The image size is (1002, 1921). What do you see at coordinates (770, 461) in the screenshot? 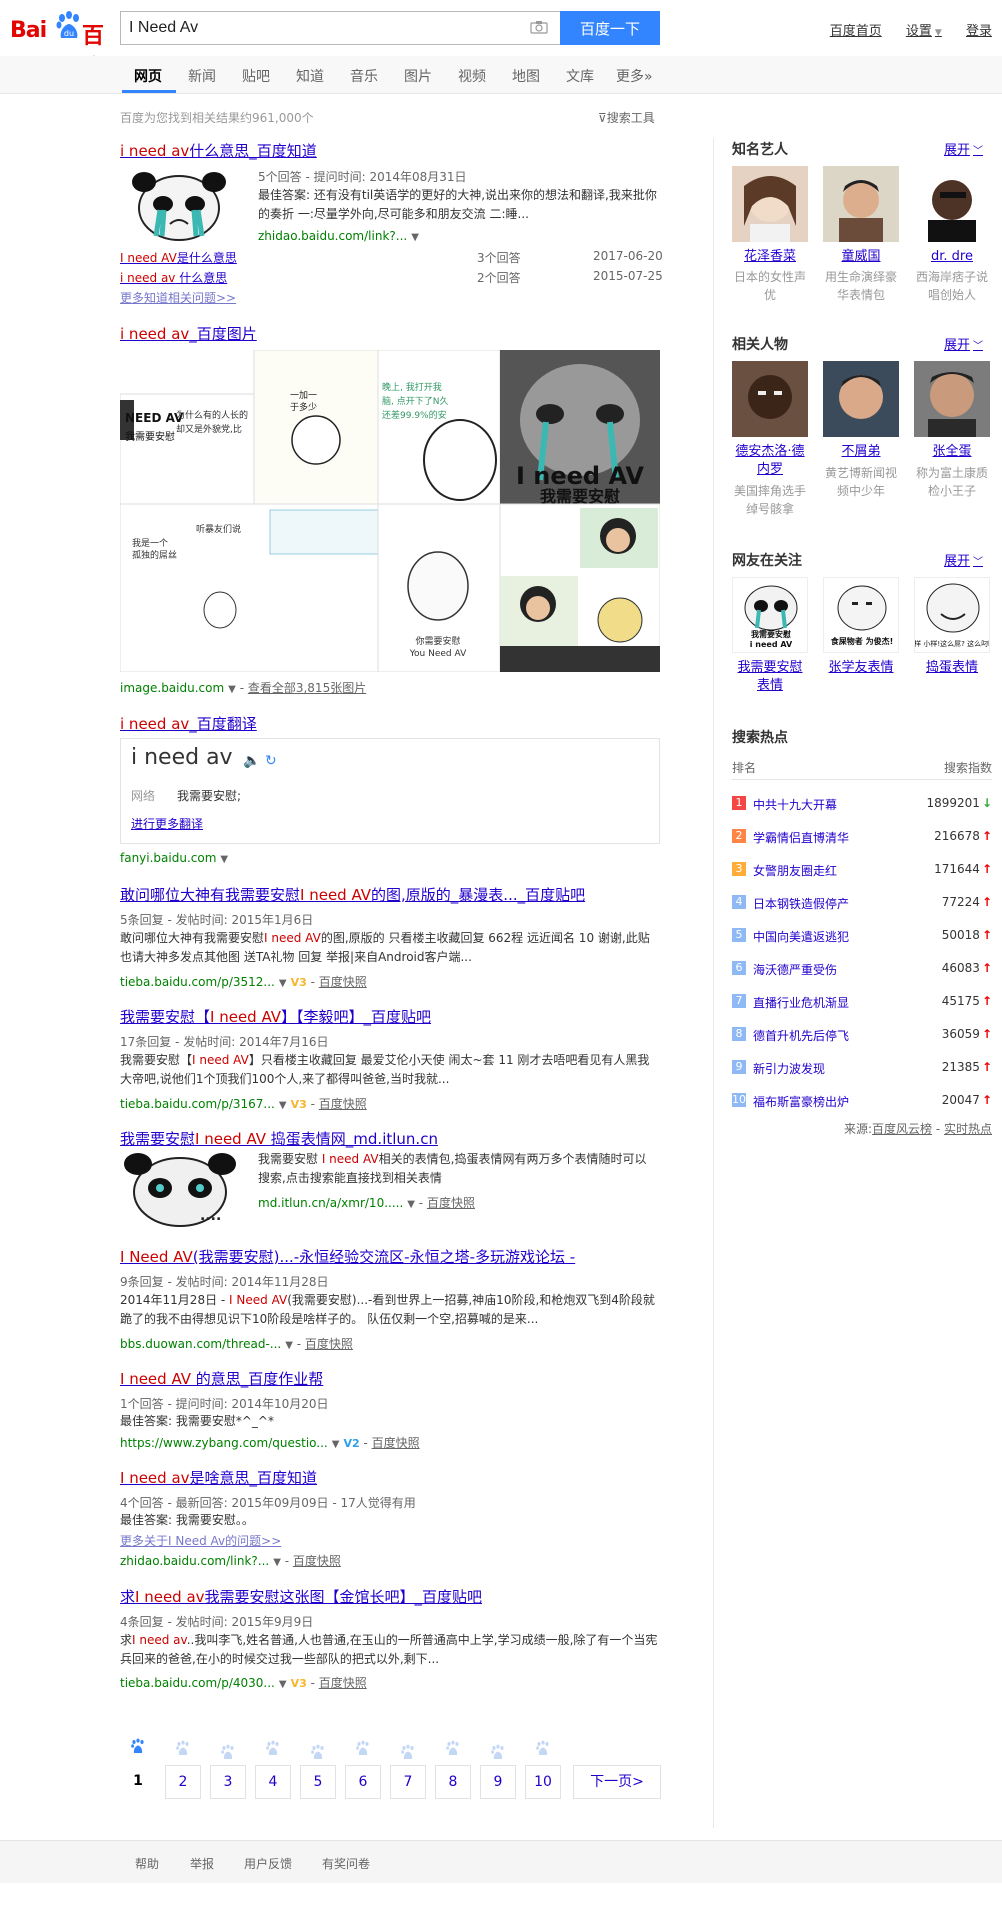
I see `person-name-1: 德安杰洛·德内罗` at bounding box center [770, 461].